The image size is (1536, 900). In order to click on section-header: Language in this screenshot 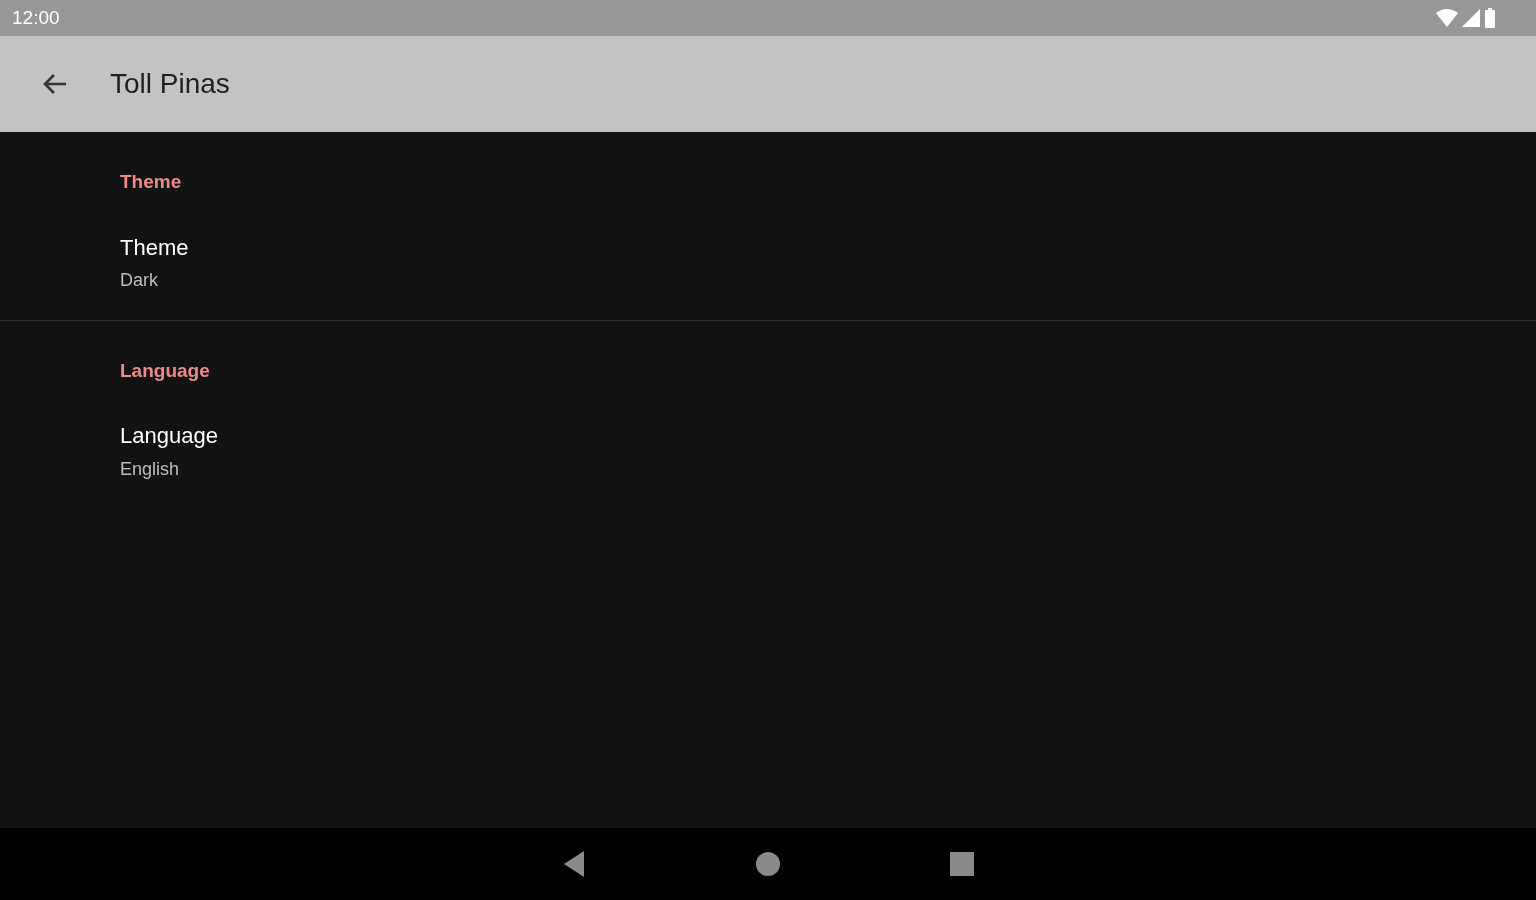, I will do `click(165, 370)`.